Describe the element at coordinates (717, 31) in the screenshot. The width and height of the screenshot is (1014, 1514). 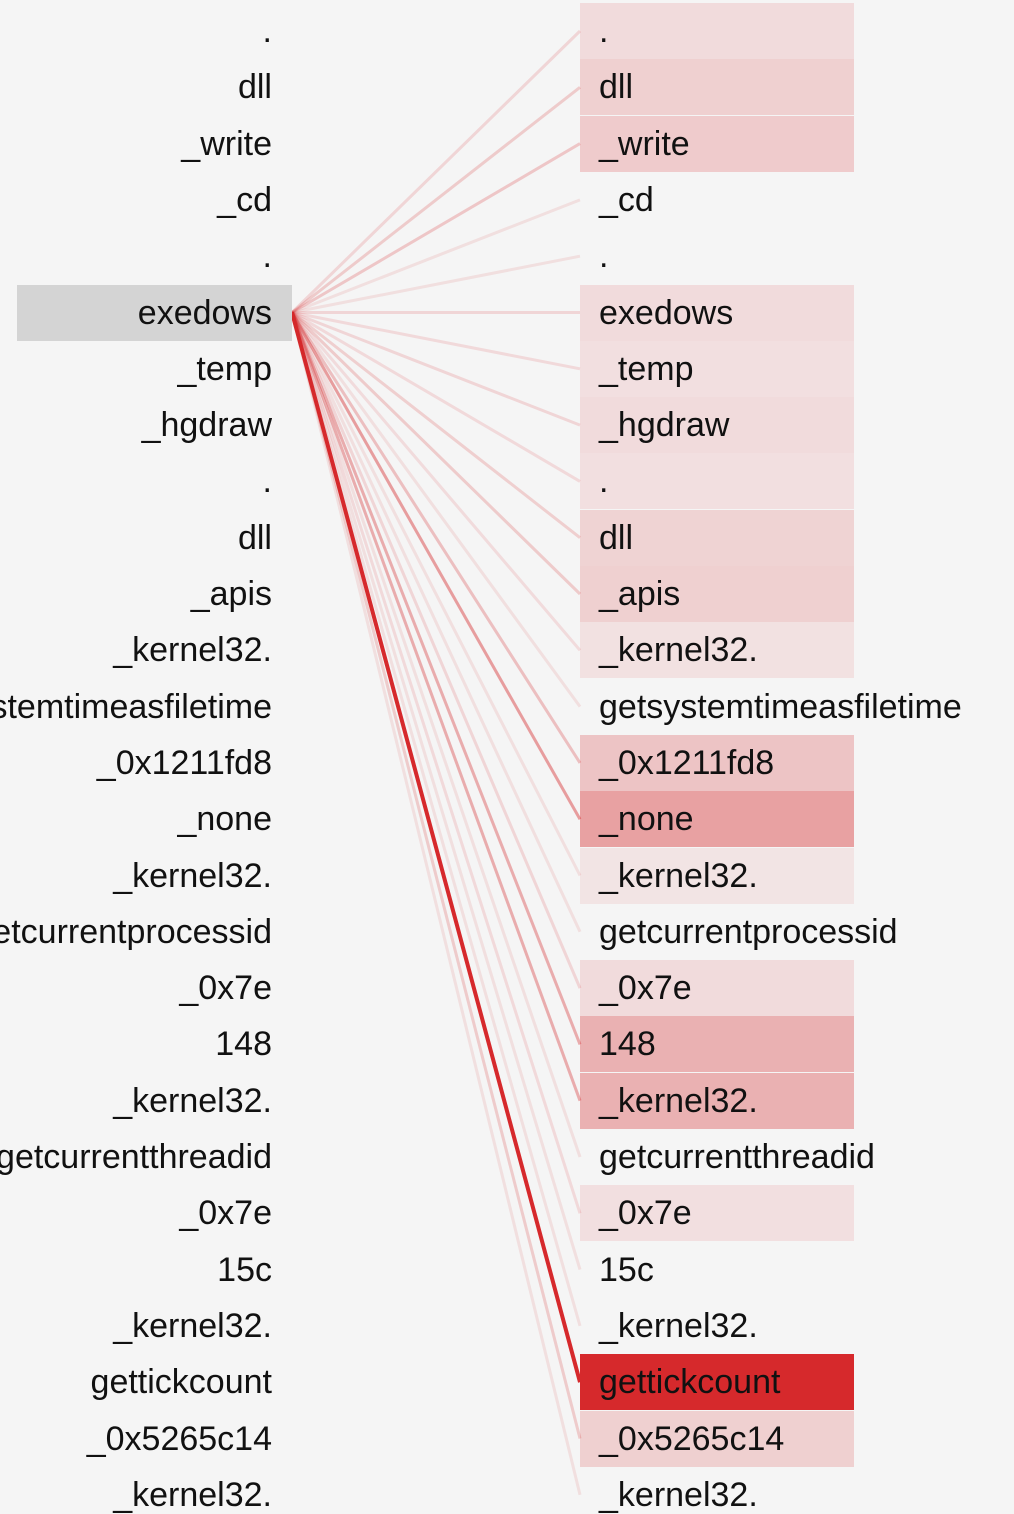
I see `attention-highlight` at that location.